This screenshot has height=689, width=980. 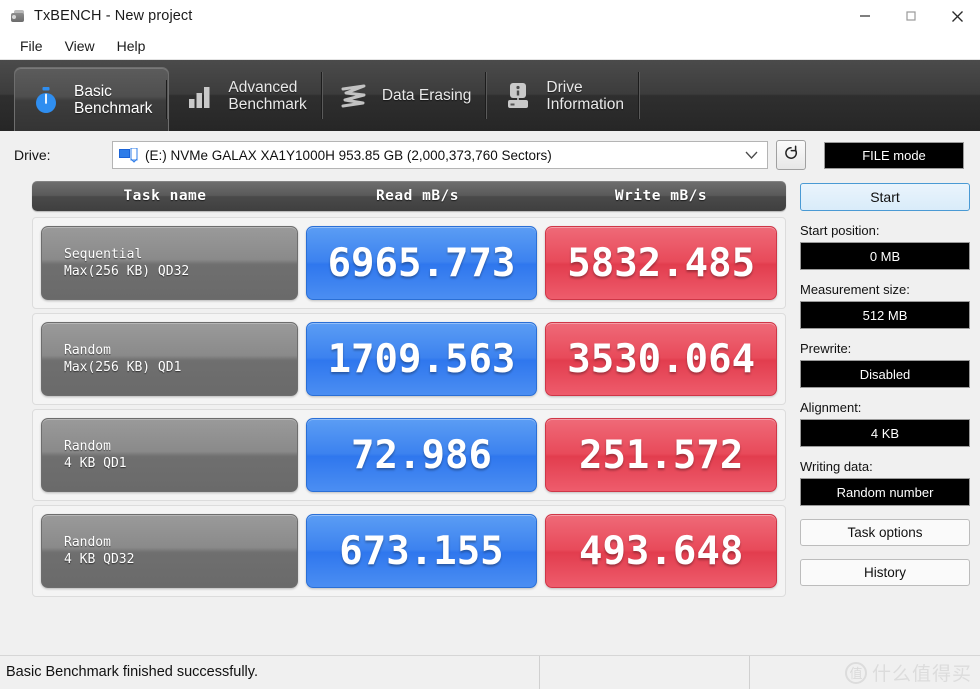 What do you see at coordinates (885, 407) in the screenshot?
I see `alignment-label: Alignment:` at bounding box center [885, 407].